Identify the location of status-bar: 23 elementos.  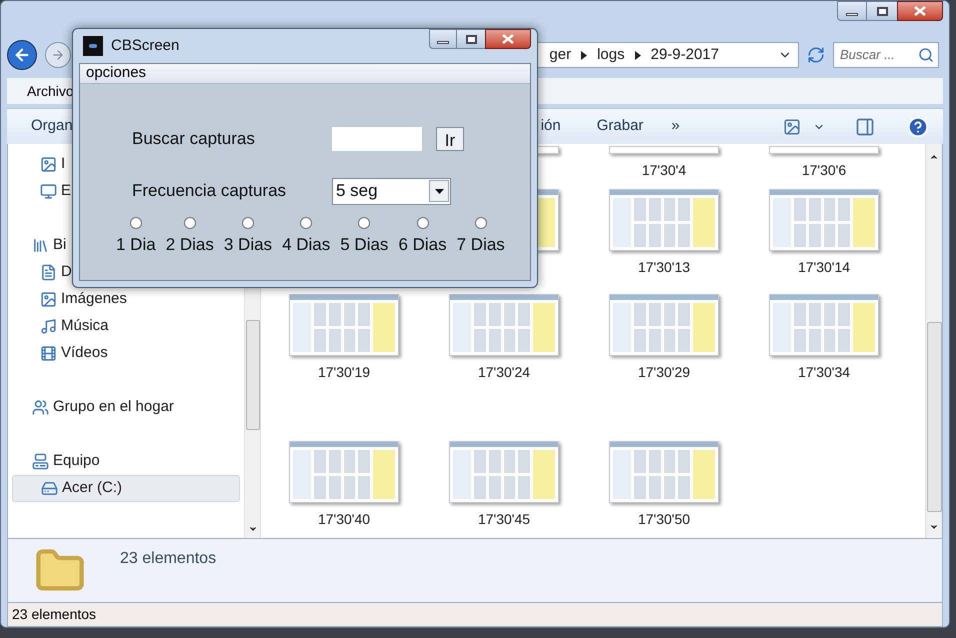
(475, 614).